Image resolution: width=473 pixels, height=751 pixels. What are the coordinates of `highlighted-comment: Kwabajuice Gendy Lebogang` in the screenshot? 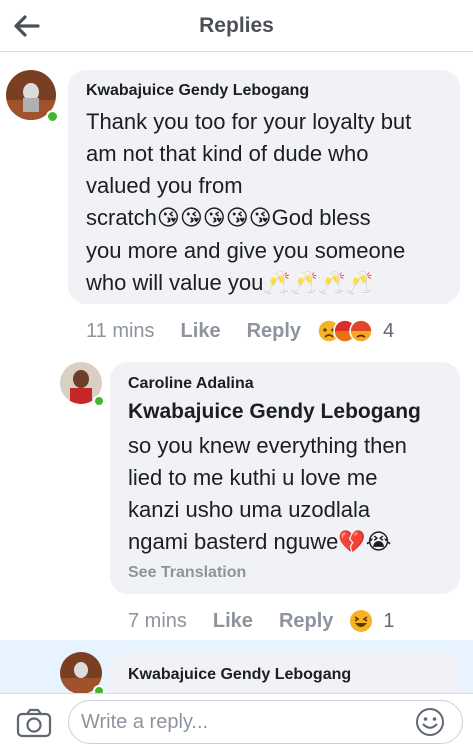 It's located at (236, 667).